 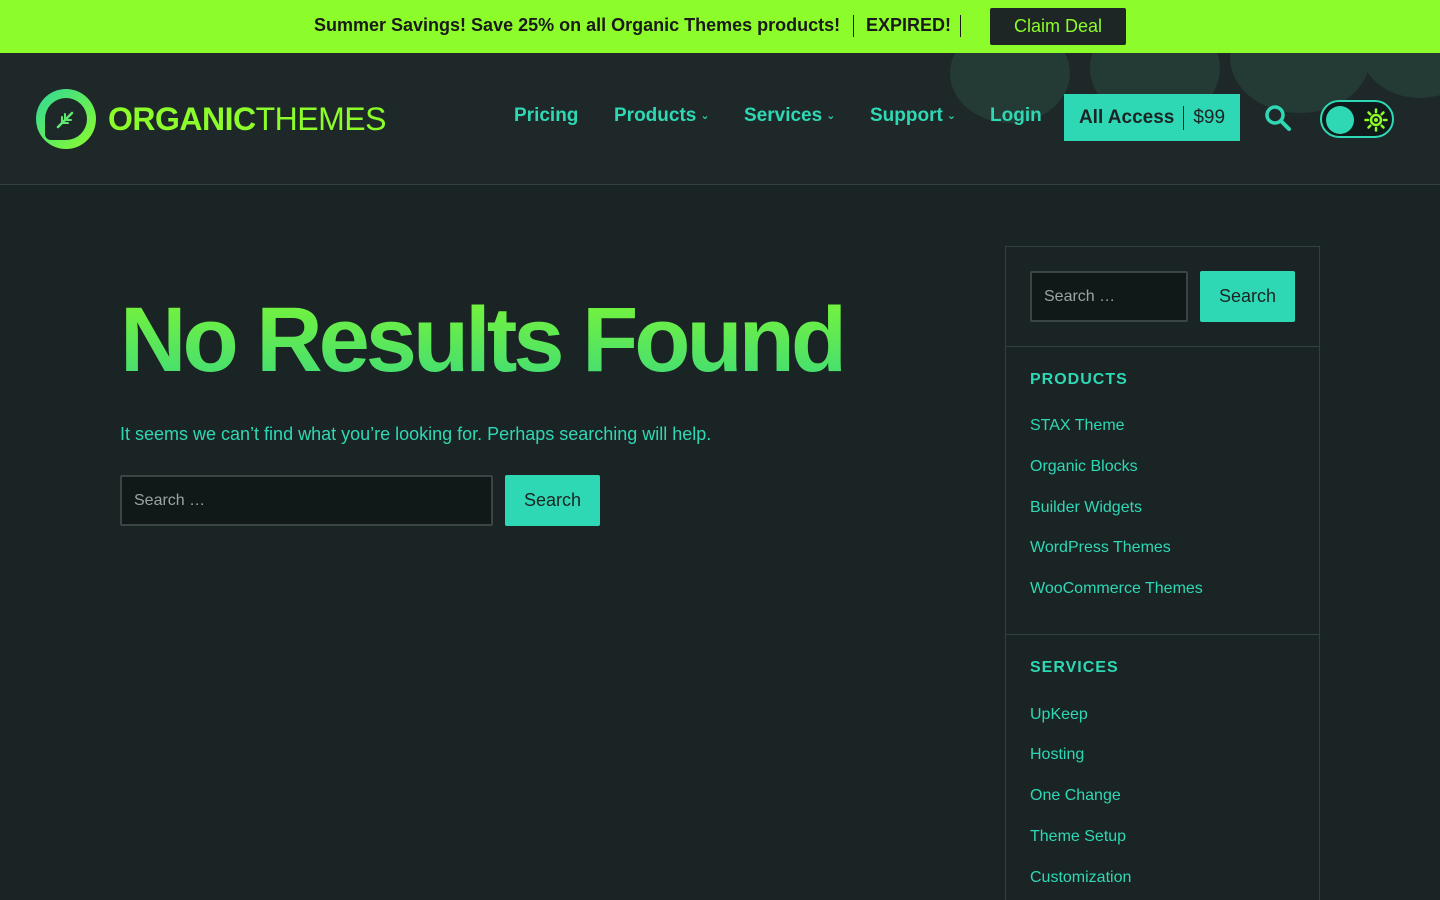 I want to click on nav-products: Products ⌄, so click(x=662, y=116).